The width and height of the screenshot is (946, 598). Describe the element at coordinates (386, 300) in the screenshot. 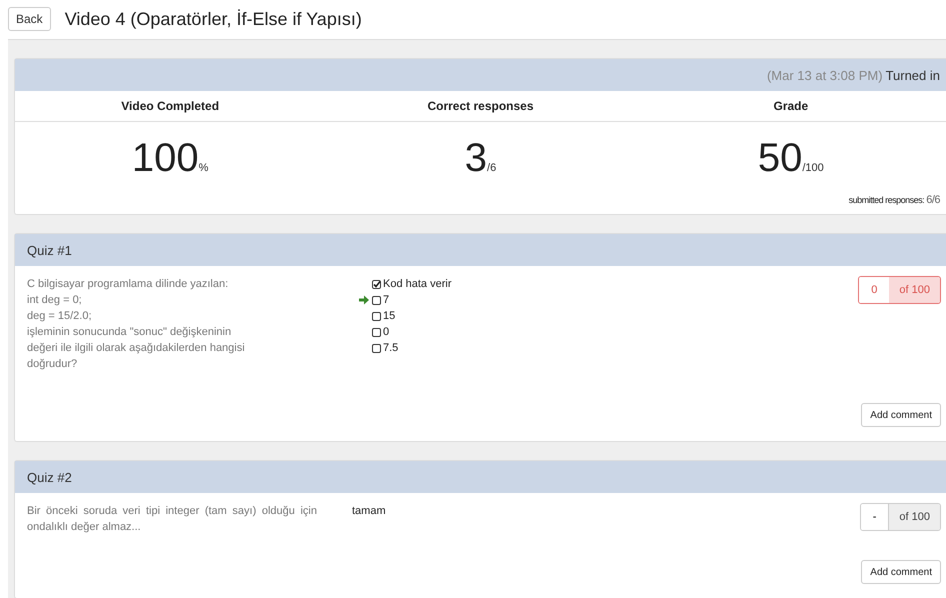

I see `option-label: 7` at that location.